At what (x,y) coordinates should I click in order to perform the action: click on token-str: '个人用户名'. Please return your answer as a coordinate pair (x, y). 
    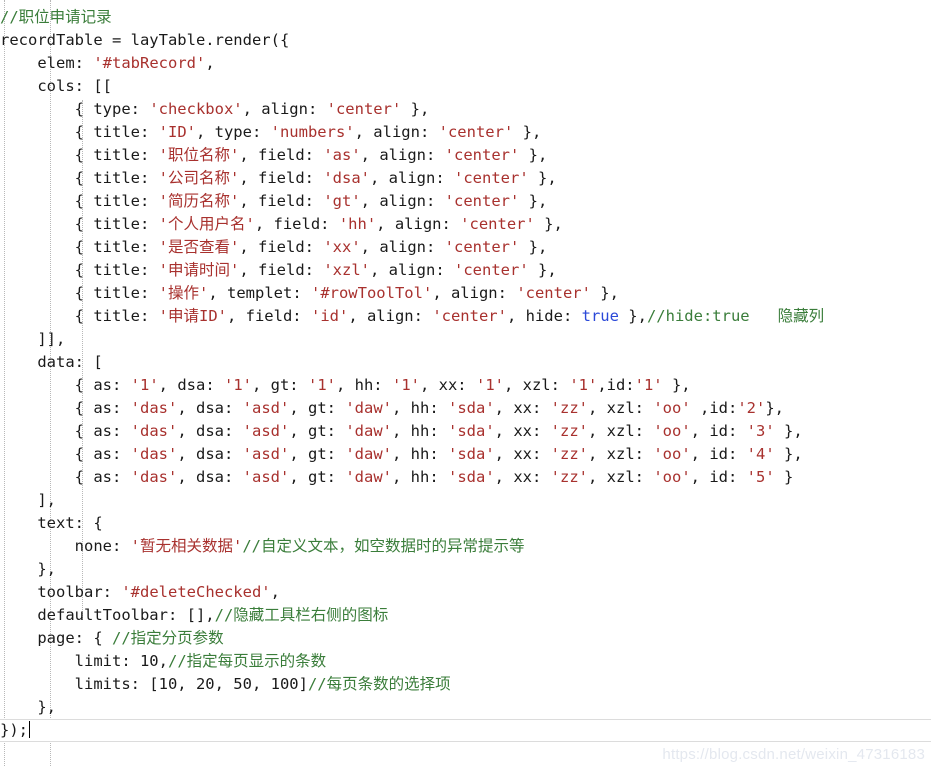
    Looking at the image, I should click on (206, 224).